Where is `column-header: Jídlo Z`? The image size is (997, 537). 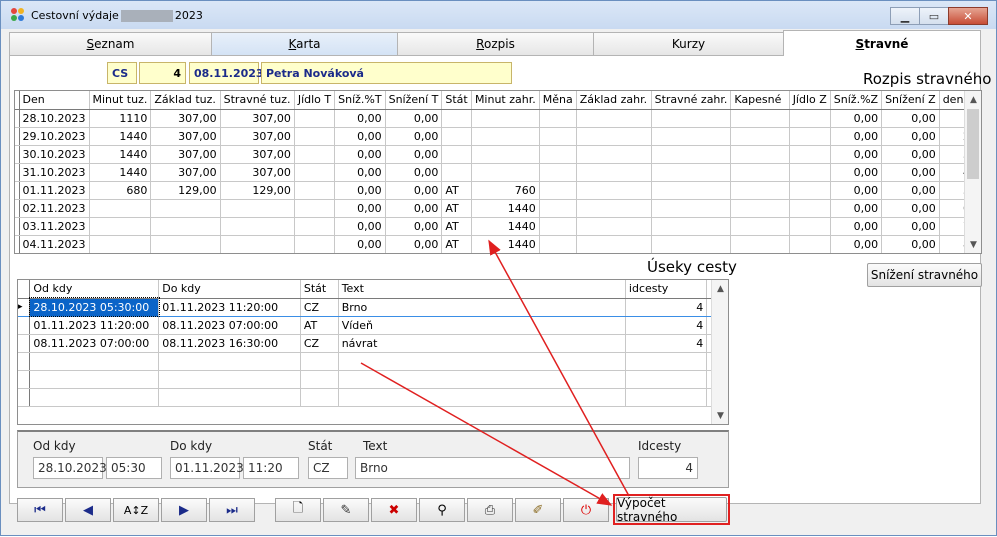
column-header: Jídlo Z is located at coordinates (810, 100).